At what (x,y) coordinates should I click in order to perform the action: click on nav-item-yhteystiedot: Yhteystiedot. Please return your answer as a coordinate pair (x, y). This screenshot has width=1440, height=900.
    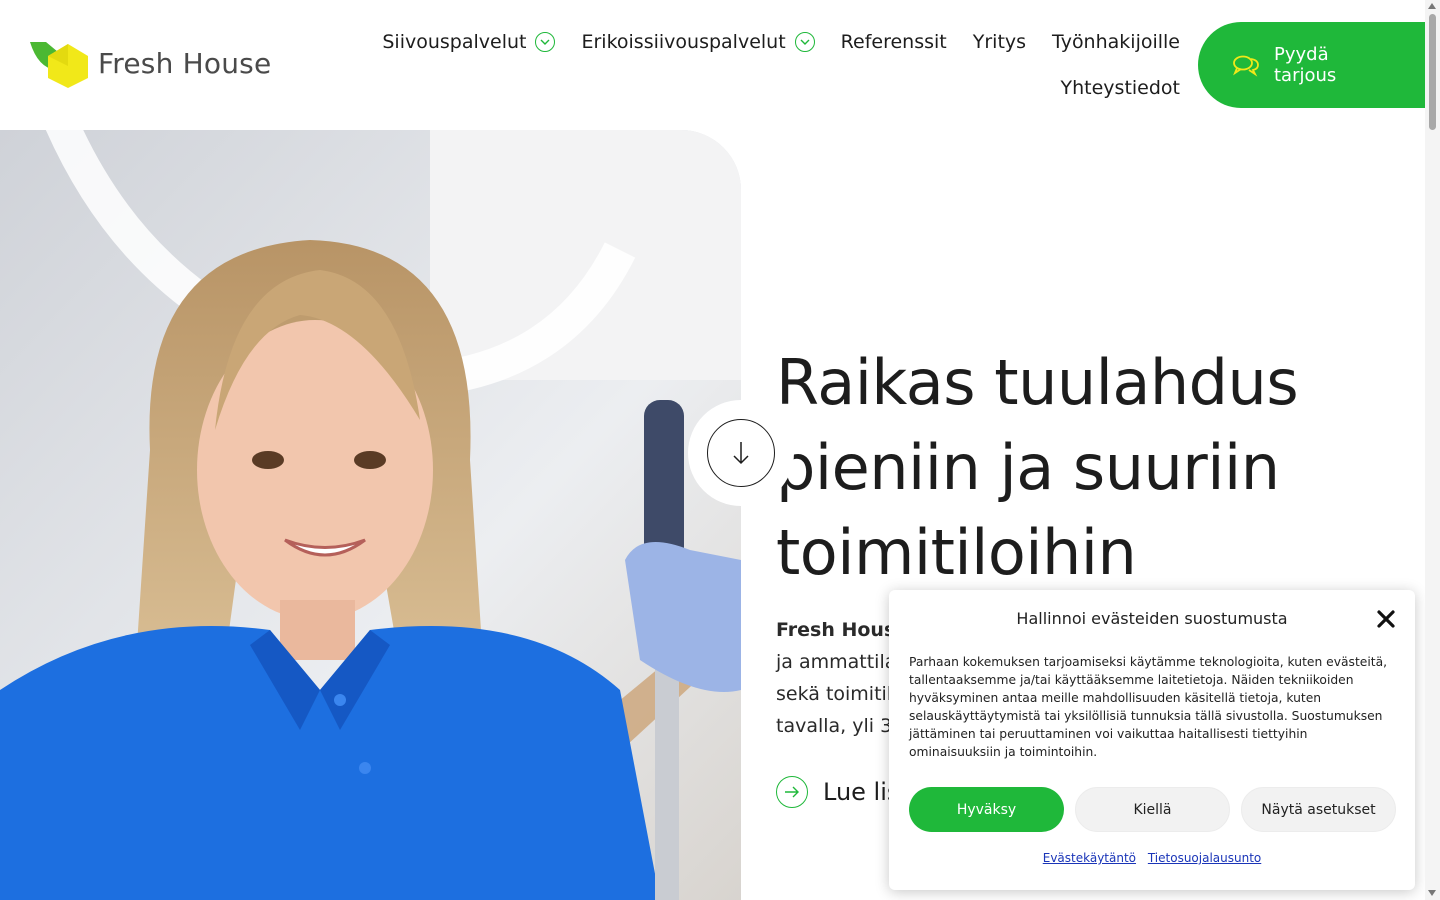
    Looking at the image, I should click on (1120, 88).